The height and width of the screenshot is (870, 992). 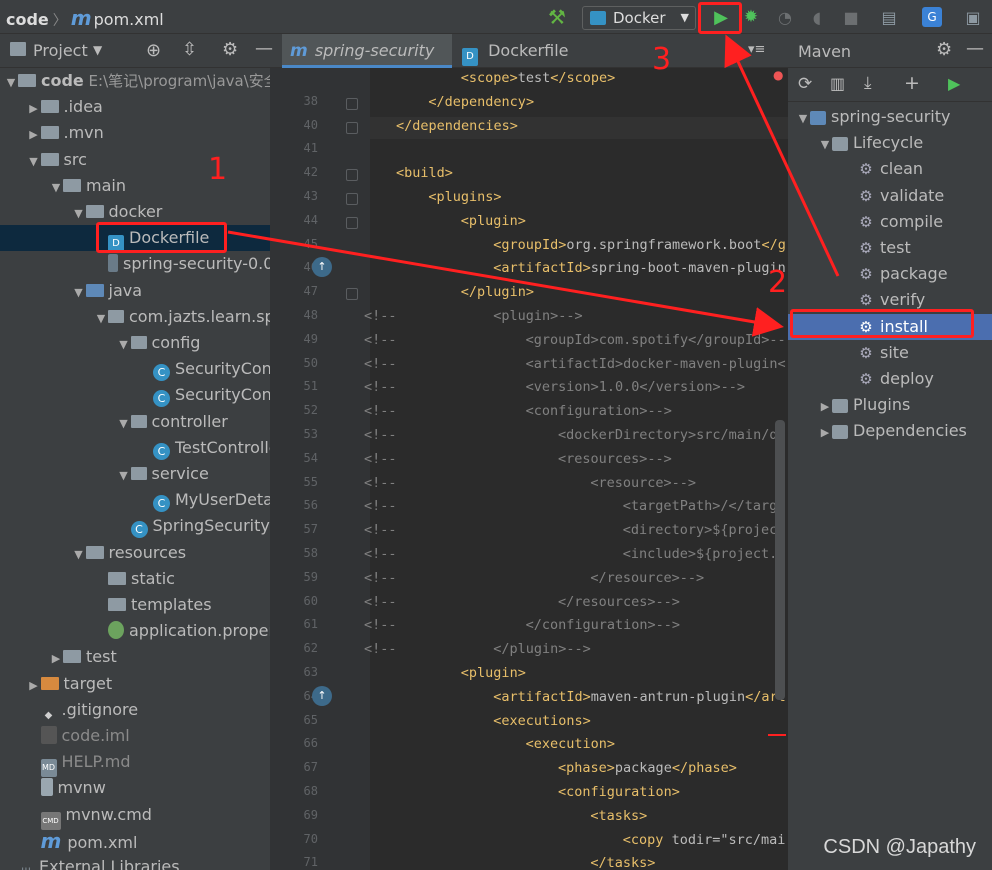 What do you see at coordinates (782, 155) in the screenshot?
I see `arrow-install-to-run` at bounding box center [782, 155].